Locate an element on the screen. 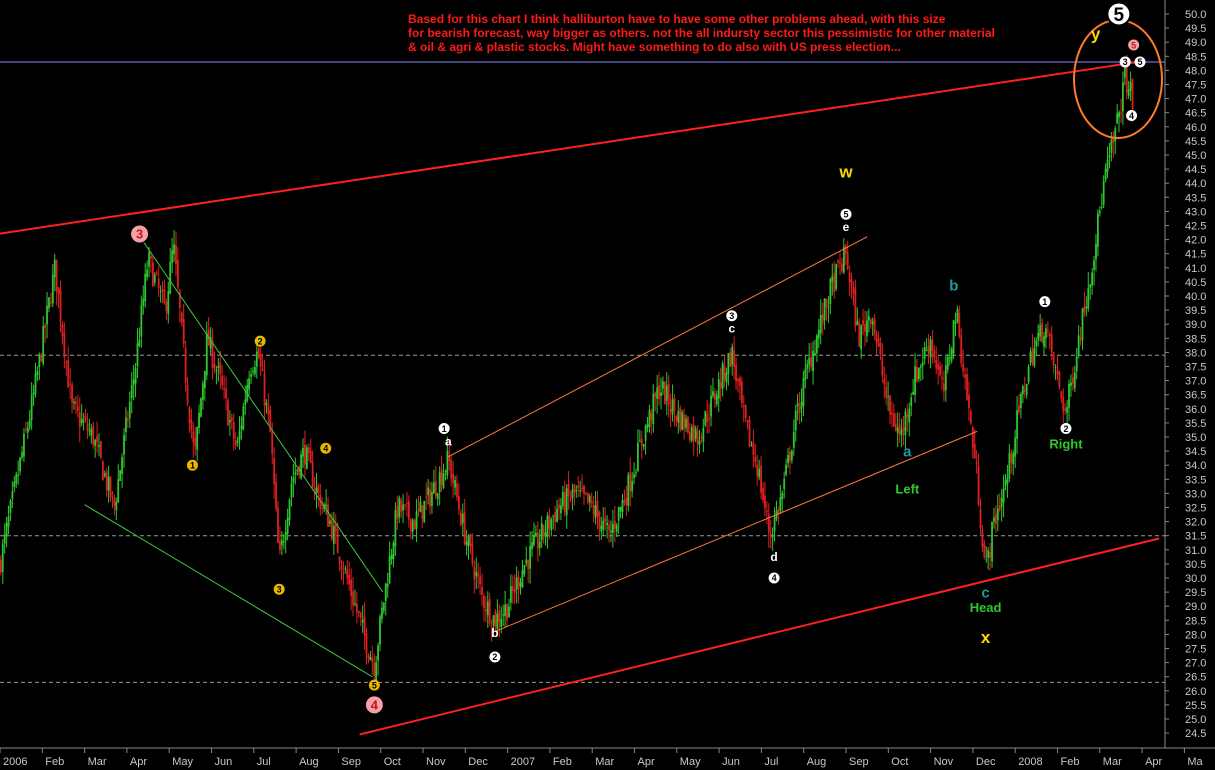 The height and width of the screenshot is (770, 1215). wave-mark-label: 4 is located at coordinates (774, 578).